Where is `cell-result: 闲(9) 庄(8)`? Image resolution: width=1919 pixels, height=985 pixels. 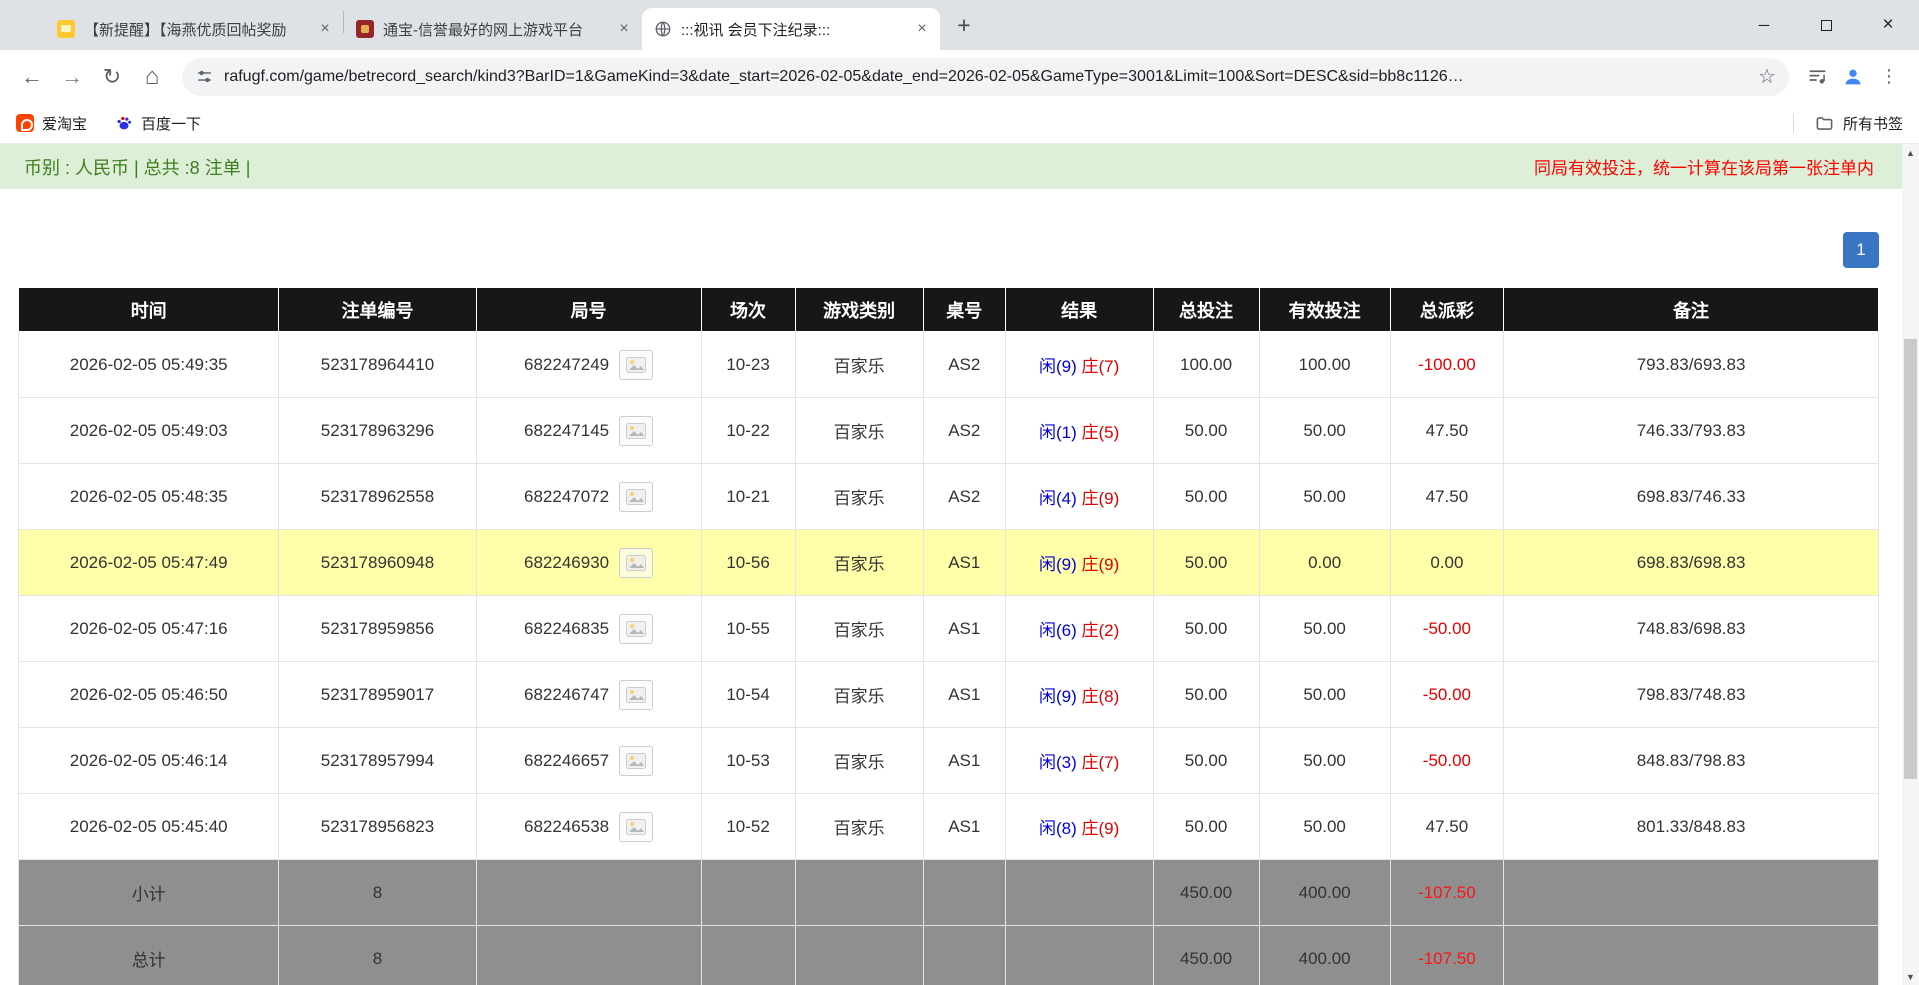 cell-result: 闲(9) 庄(8) is located at coordinates (1079, 694).